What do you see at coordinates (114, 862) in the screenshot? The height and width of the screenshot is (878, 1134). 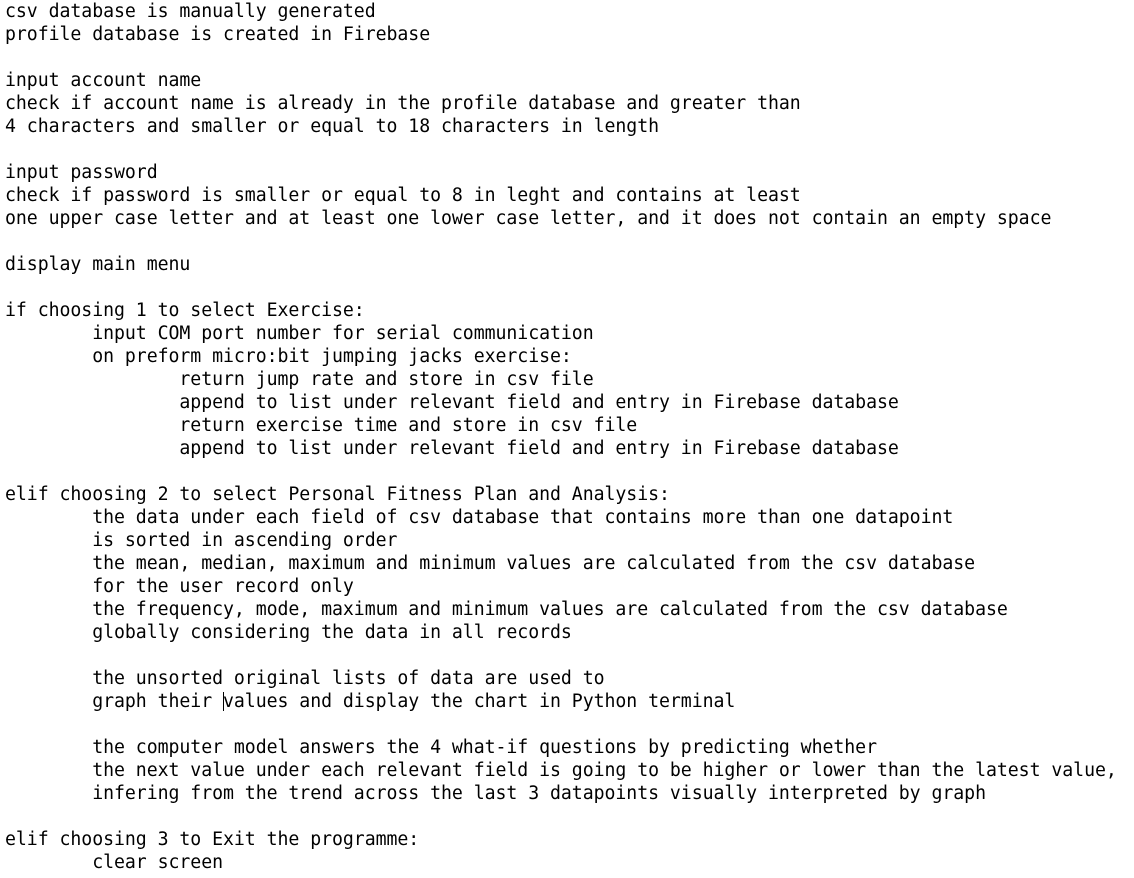 I see `text-line: clear screen` at bounding box center [114, 862].